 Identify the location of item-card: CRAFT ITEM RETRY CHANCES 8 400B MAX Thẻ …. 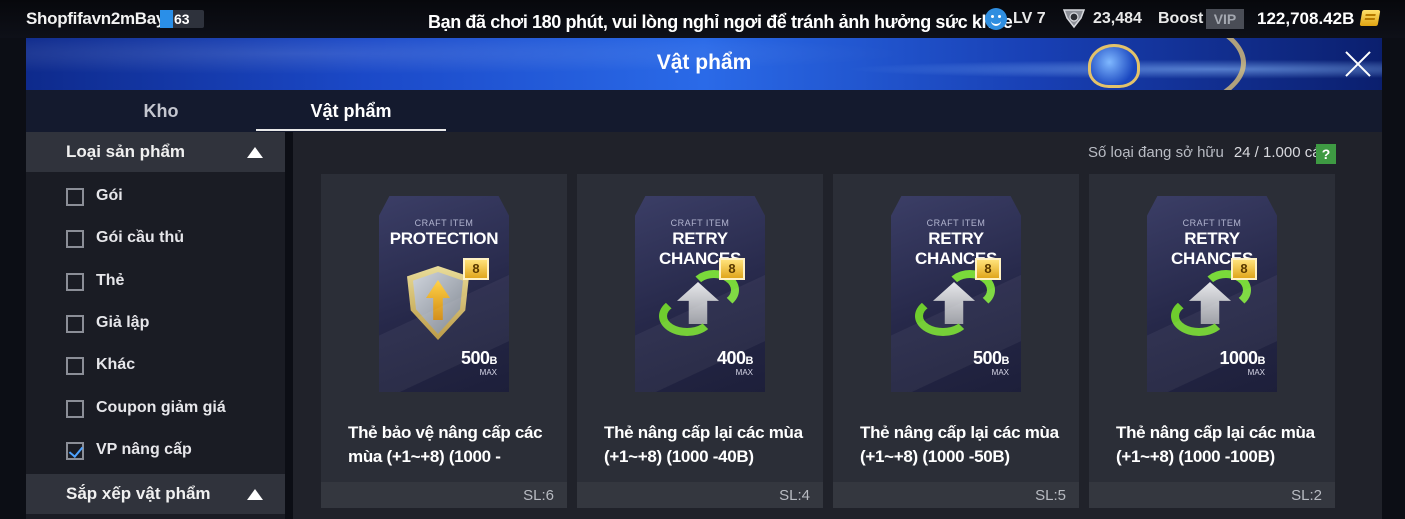
(700, 341).